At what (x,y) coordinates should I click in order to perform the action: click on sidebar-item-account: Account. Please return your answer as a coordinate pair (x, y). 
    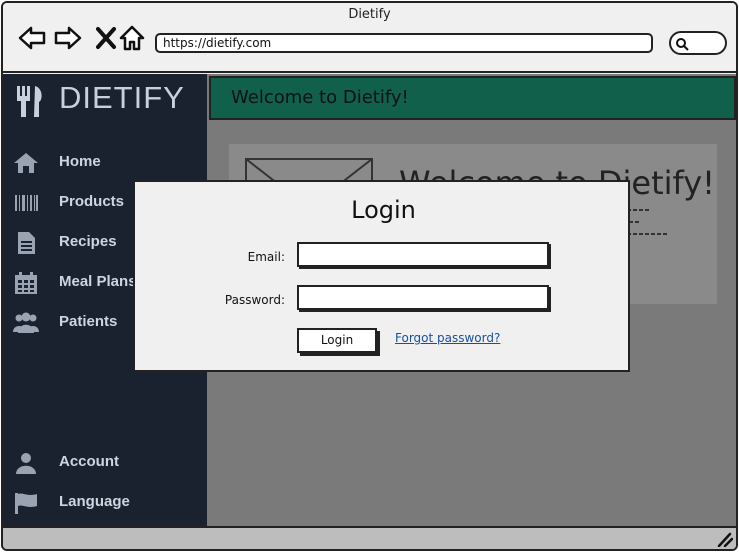
    Looking at the image, I should click on (108, 463).